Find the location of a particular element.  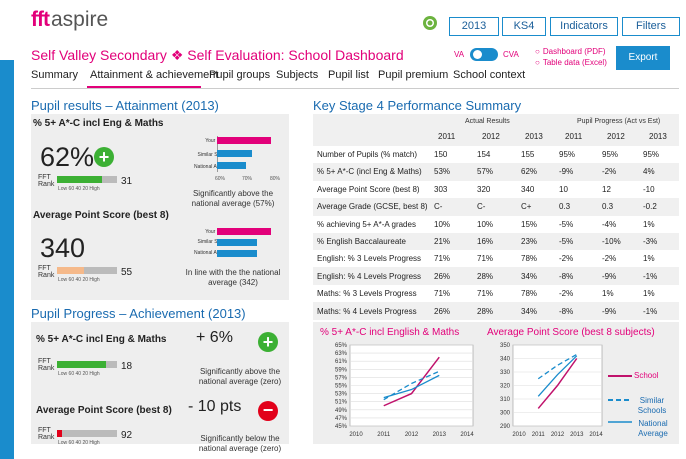

tab-school-context: School context is located at coordinates (489, 75).